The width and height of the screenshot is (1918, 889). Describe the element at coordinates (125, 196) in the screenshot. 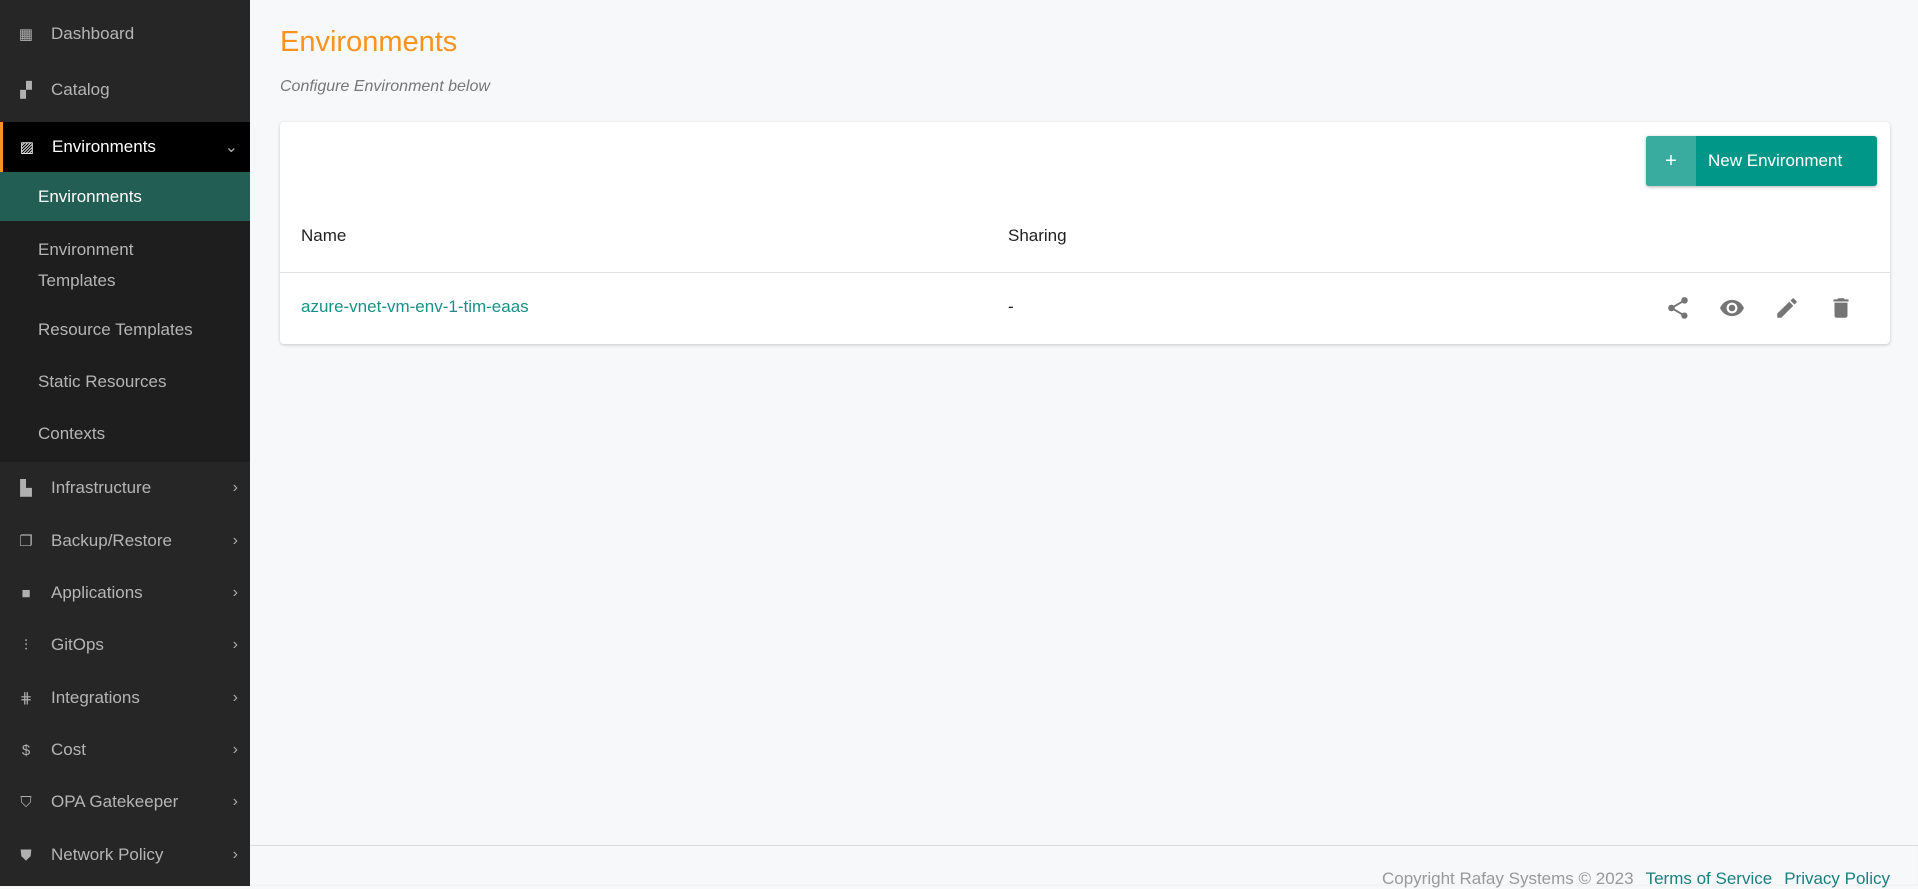

I see `sidebar-subitem-environments: Environments` at that location.